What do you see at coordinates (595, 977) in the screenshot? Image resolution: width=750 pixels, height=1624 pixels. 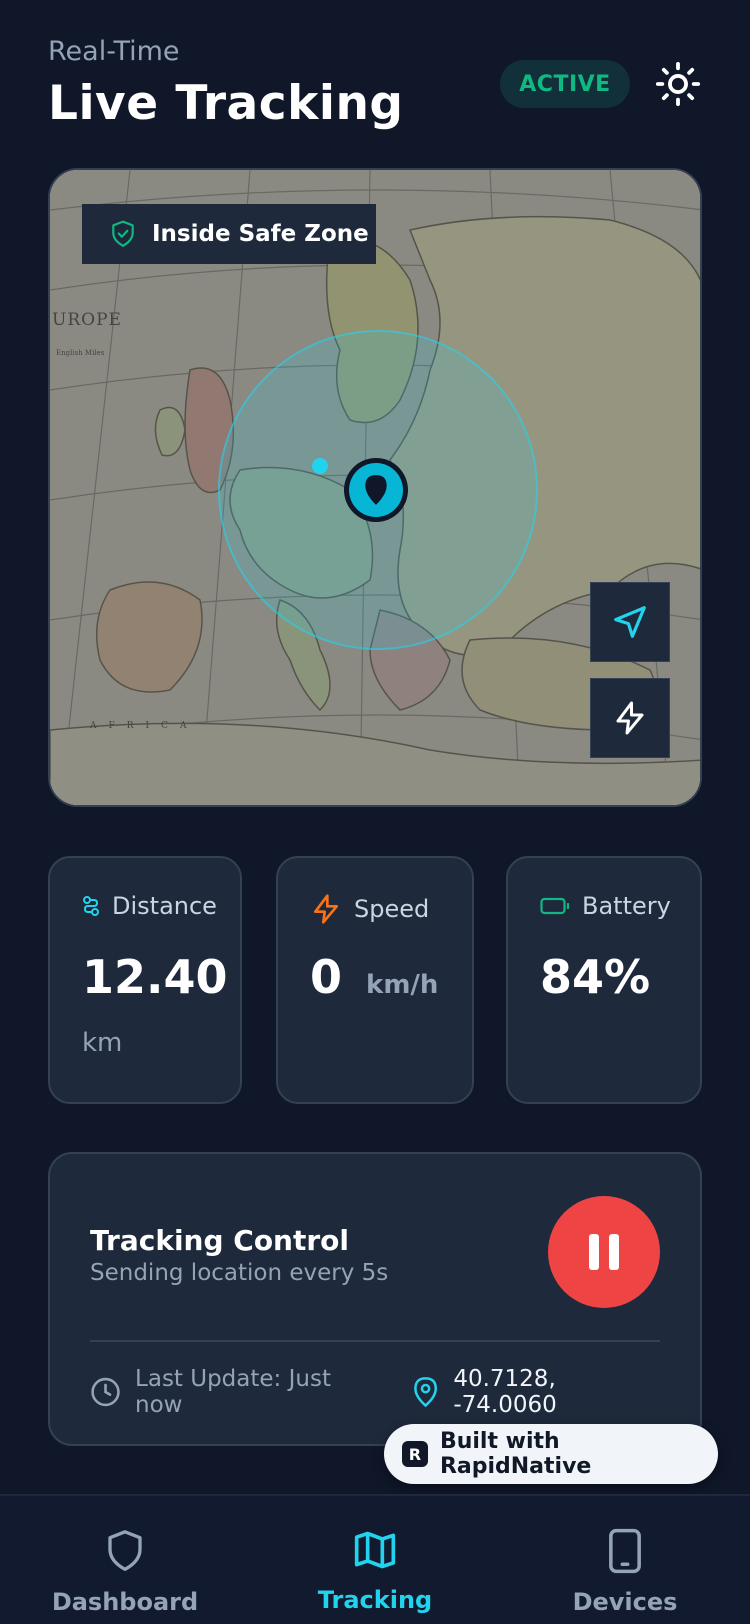 I see `stat-value: 84%` at bounding box center [595, 977].